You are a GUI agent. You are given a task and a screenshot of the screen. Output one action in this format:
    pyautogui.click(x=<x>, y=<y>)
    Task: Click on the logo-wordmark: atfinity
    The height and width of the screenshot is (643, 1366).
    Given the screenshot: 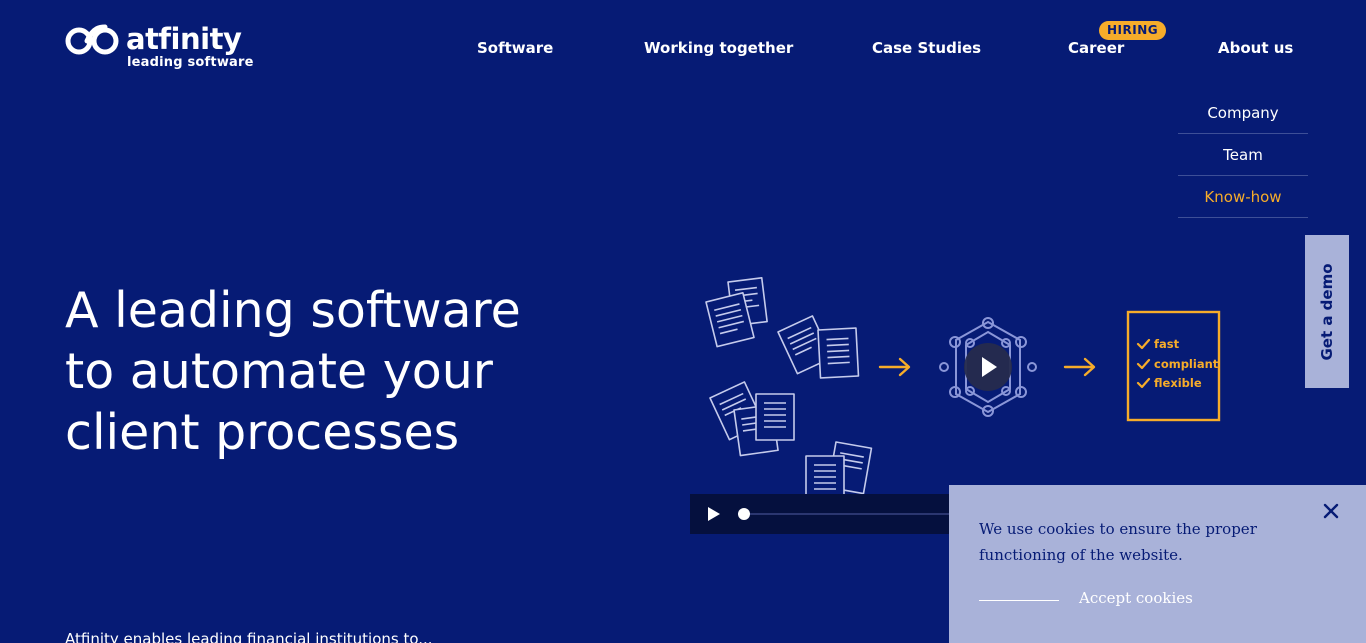 What is the action you would take?
    pyautogui.click(x=184, y=39)
    